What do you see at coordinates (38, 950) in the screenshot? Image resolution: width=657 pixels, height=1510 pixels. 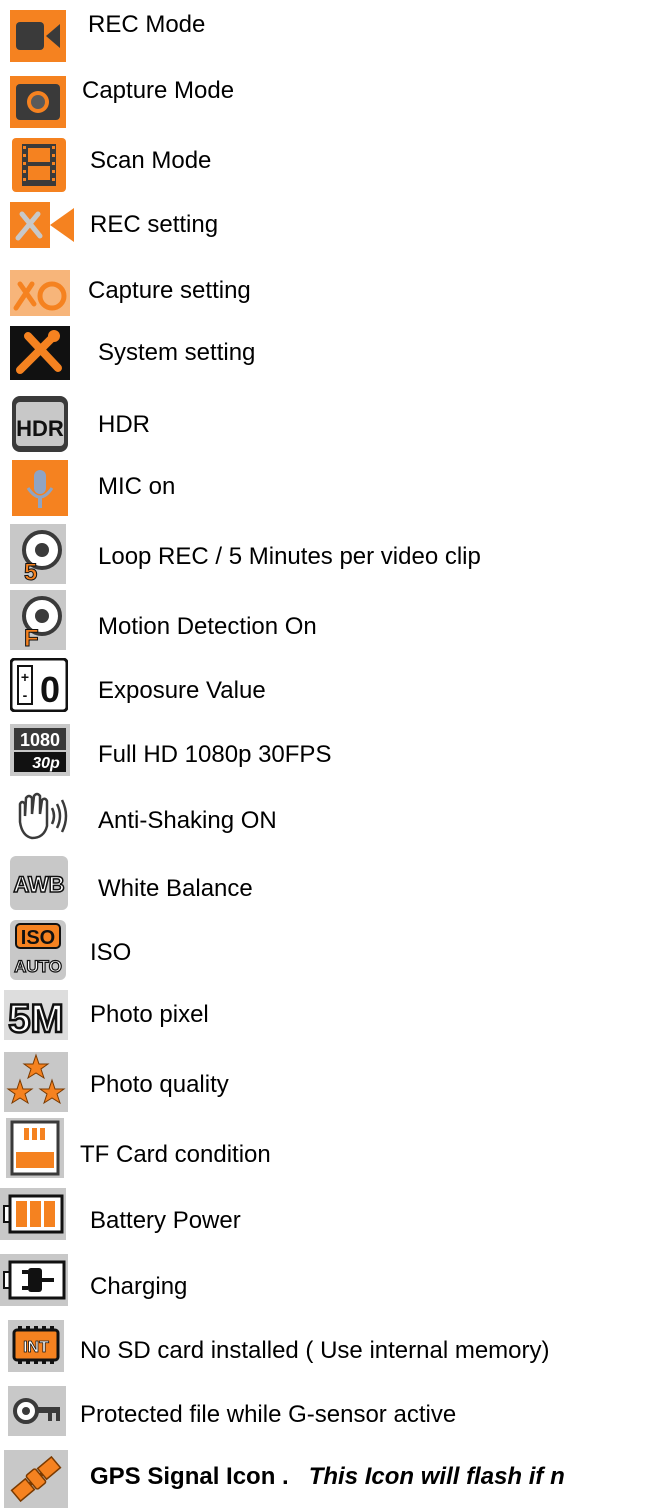 I see `iso-icon: ISO AUTO` at bounding box center [38, 950].